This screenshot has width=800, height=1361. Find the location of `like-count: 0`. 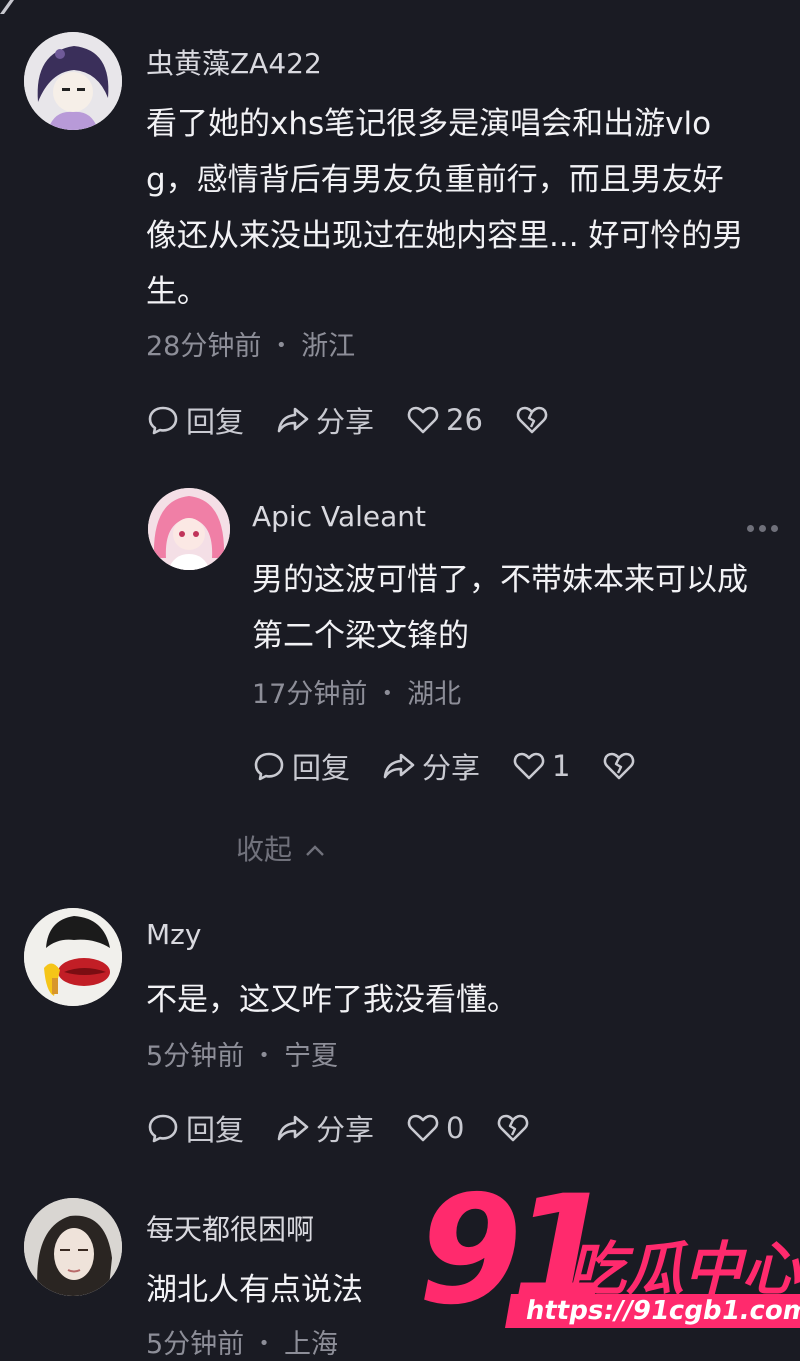

like-count: 0 is located at coordinates (455, 1128).